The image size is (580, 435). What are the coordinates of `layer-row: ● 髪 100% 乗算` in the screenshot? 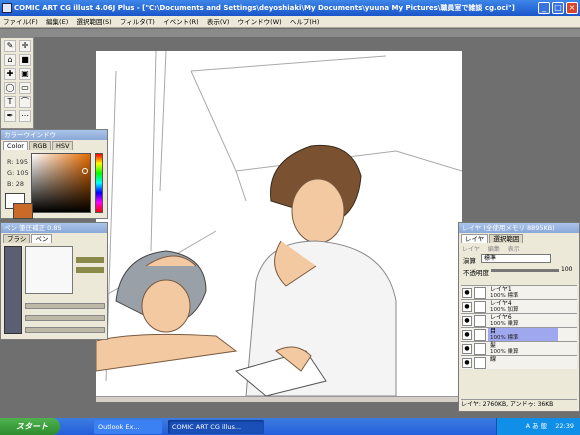 It's located at (519, 348).